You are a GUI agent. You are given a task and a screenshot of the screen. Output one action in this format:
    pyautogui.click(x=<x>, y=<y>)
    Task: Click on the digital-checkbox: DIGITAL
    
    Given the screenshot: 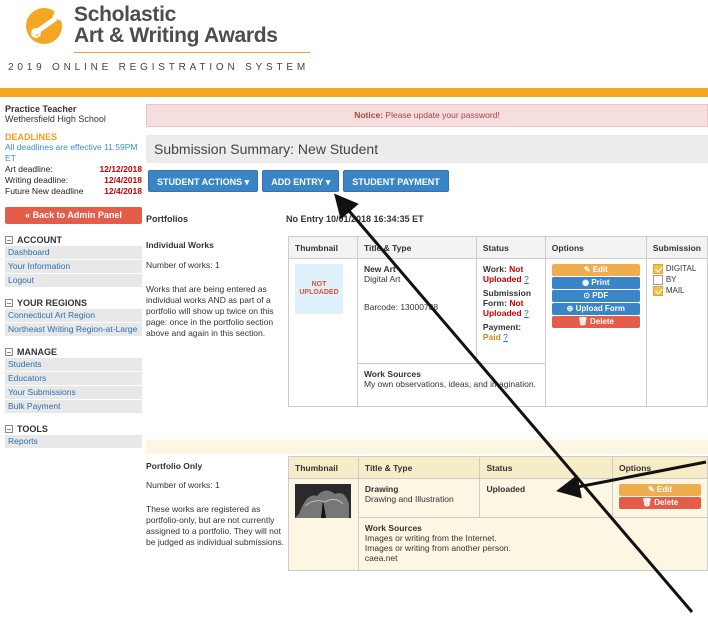 What is the action you would take?
    pyautogui.click(x=676, y=269)
    